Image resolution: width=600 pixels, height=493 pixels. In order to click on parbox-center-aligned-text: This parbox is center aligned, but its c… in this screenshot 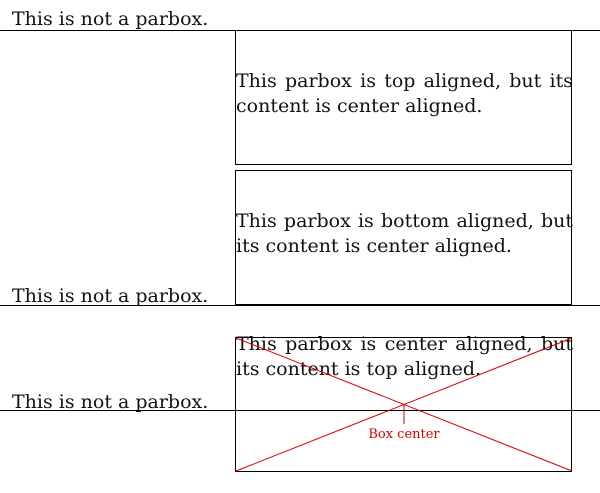, I will do `click(404, 356)`.